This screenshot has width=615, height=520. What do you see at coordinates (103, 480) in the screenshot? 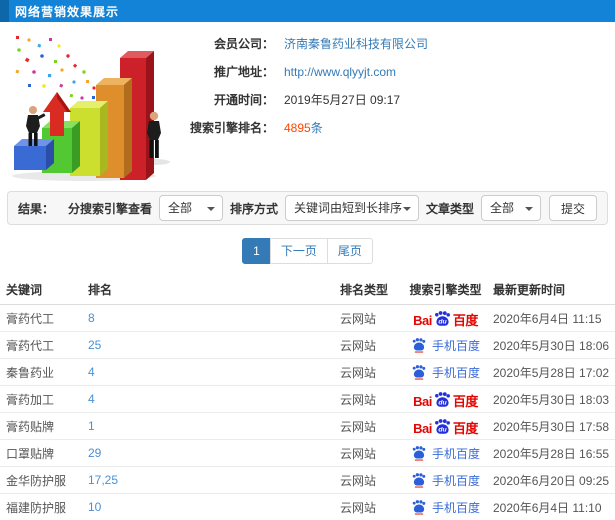
I see `rank-link: 17,25` at bounding box center [103, 480].